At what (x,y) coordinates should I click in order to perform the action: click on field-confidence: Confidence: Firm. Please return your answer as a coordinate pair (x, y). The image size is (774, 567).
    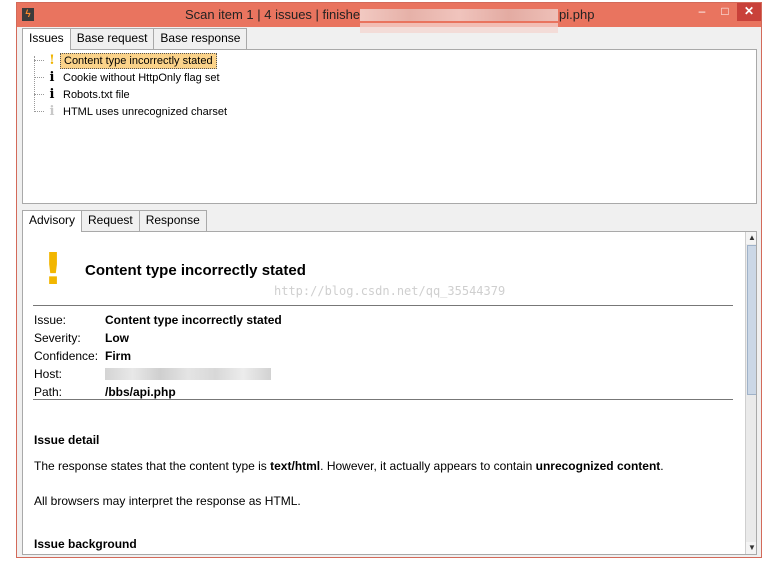
    Looking at the image, I should click on (83, 356).